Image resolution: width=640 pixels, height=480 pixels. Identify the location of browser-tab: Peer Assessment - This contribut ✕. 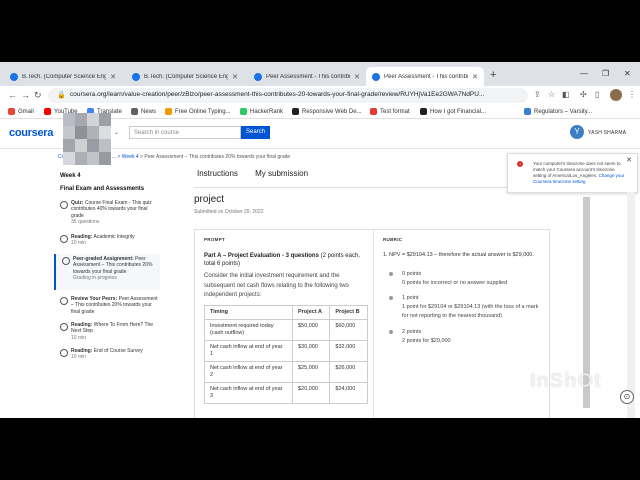
(307, 76).